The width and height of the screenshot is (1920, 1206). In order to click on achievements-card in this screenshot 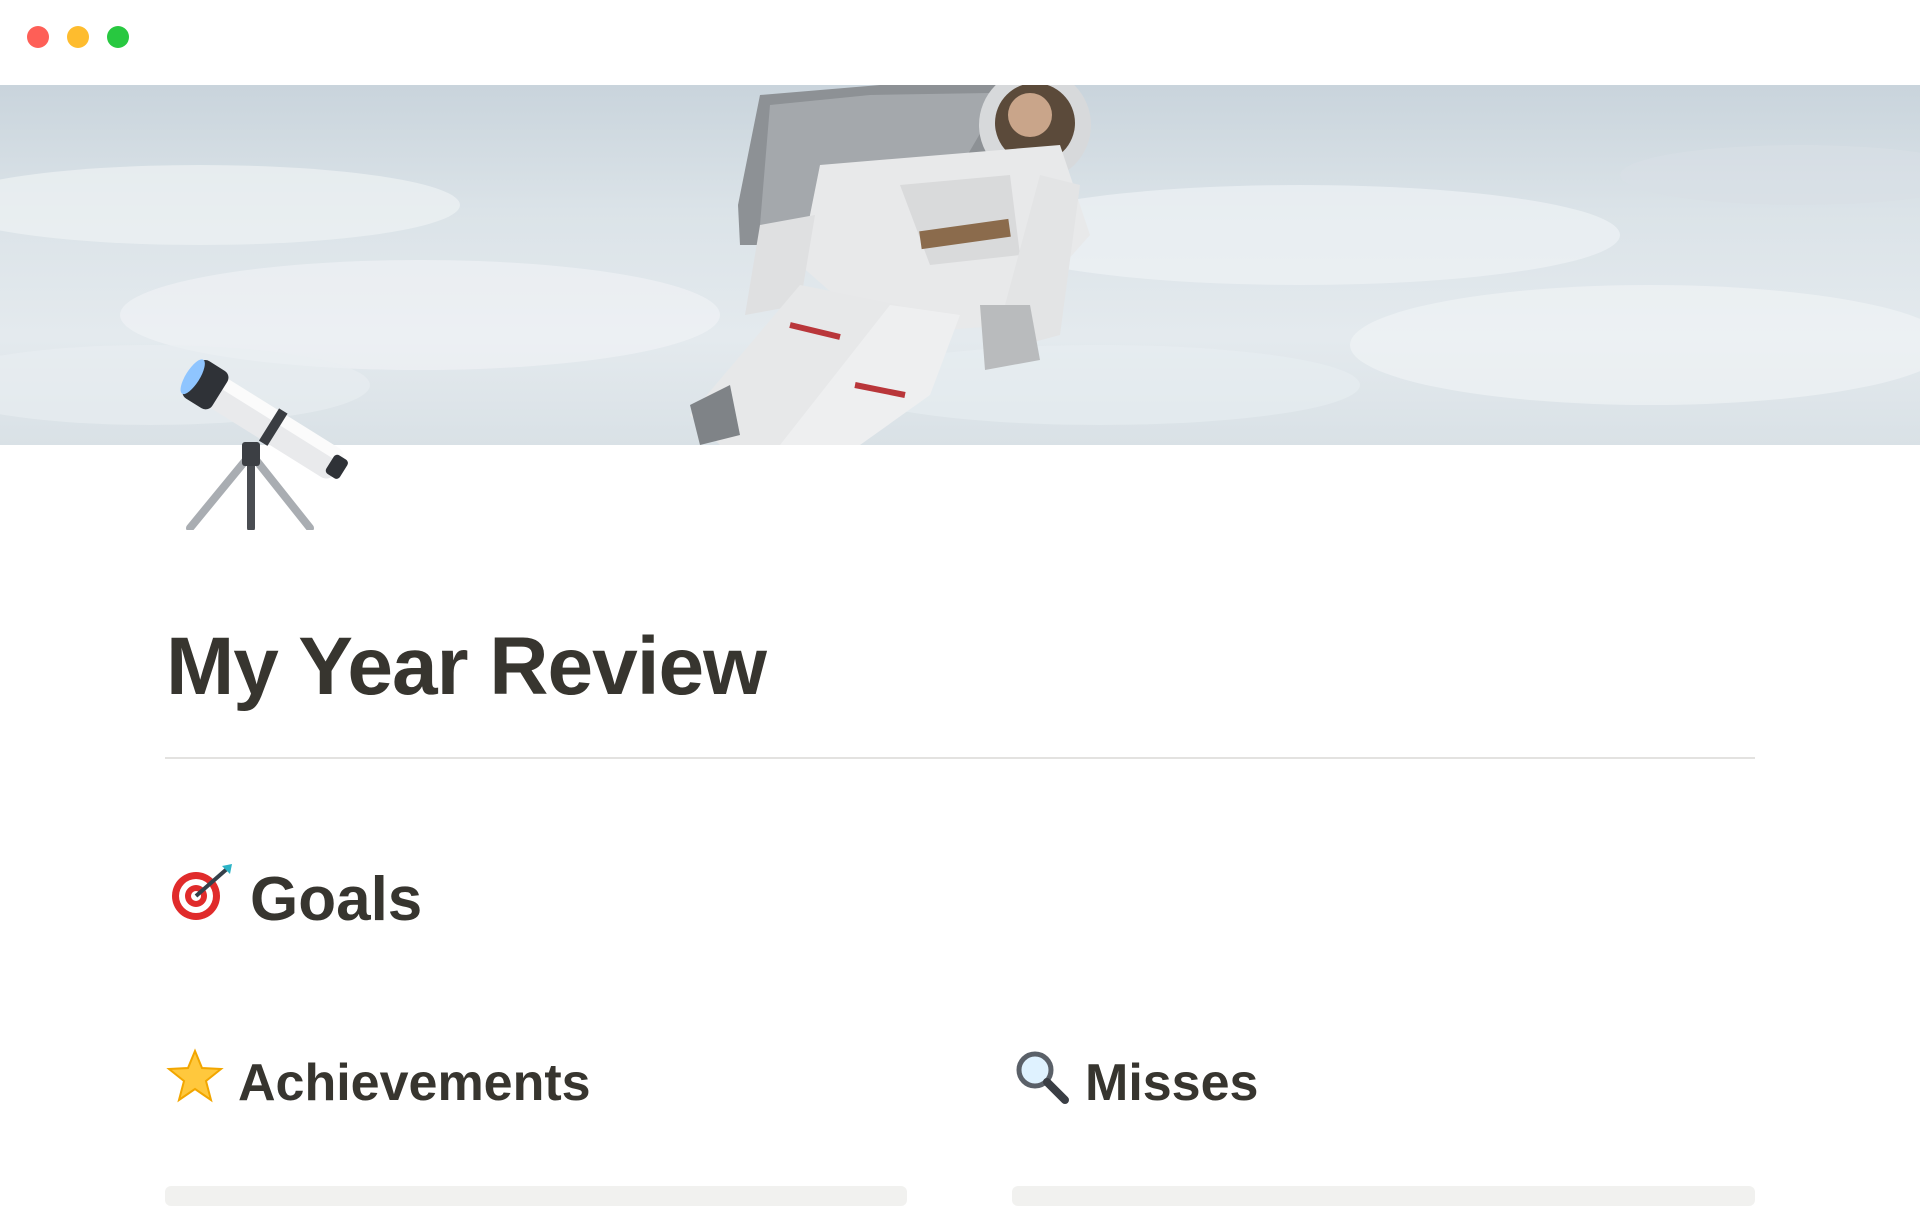, I will do `click(536, 1196)`.